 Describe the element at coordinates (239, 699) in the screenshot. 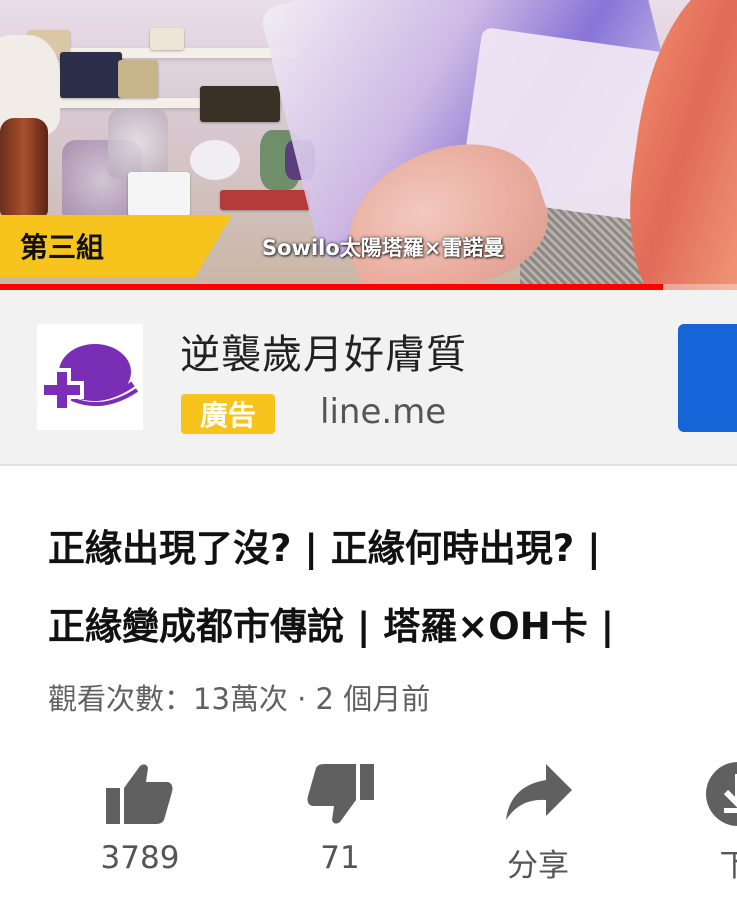

I see `video-meta: 觀看次數：13萬次 · 2 個月前` at that location.